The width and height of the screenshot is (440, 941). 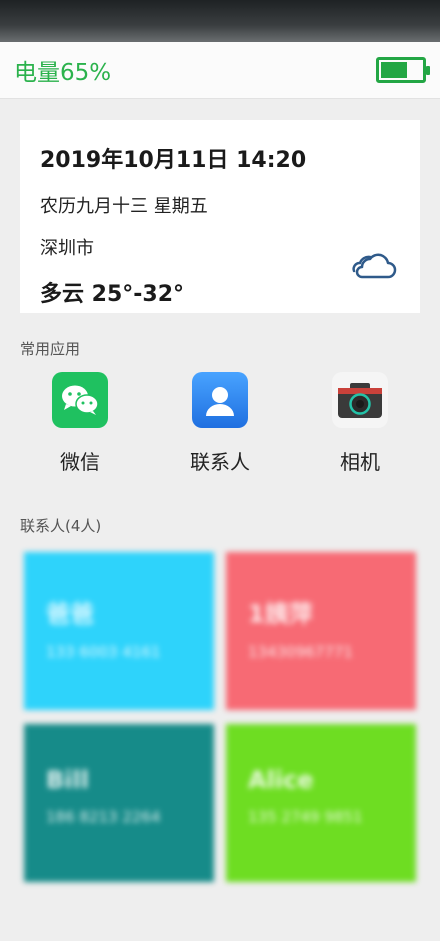 I want to click on app-wechat: 微信, so click(x=80, y=423).